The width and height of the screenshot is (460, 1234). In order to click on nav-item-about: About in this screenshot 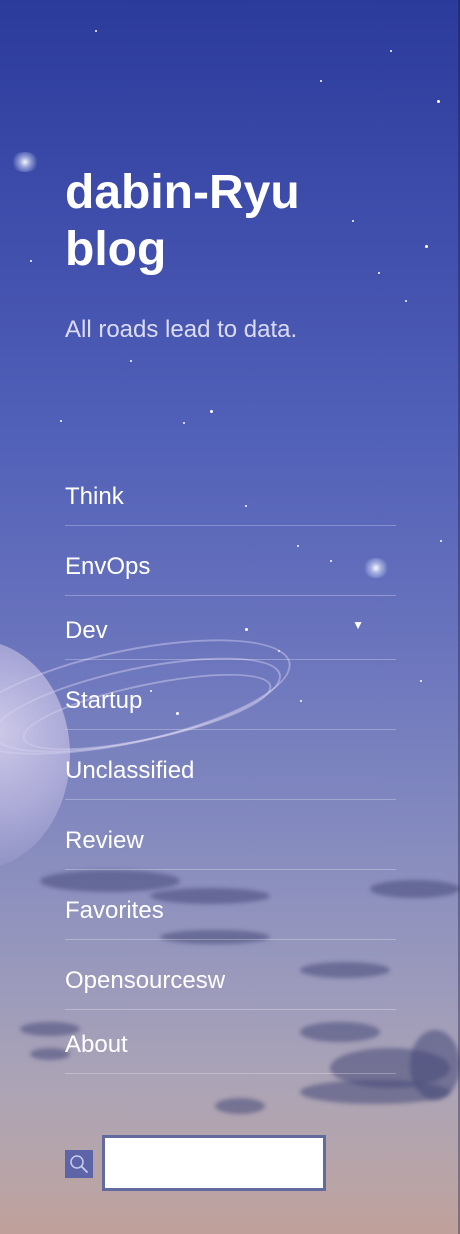, I will do `click(230, 1042)`.